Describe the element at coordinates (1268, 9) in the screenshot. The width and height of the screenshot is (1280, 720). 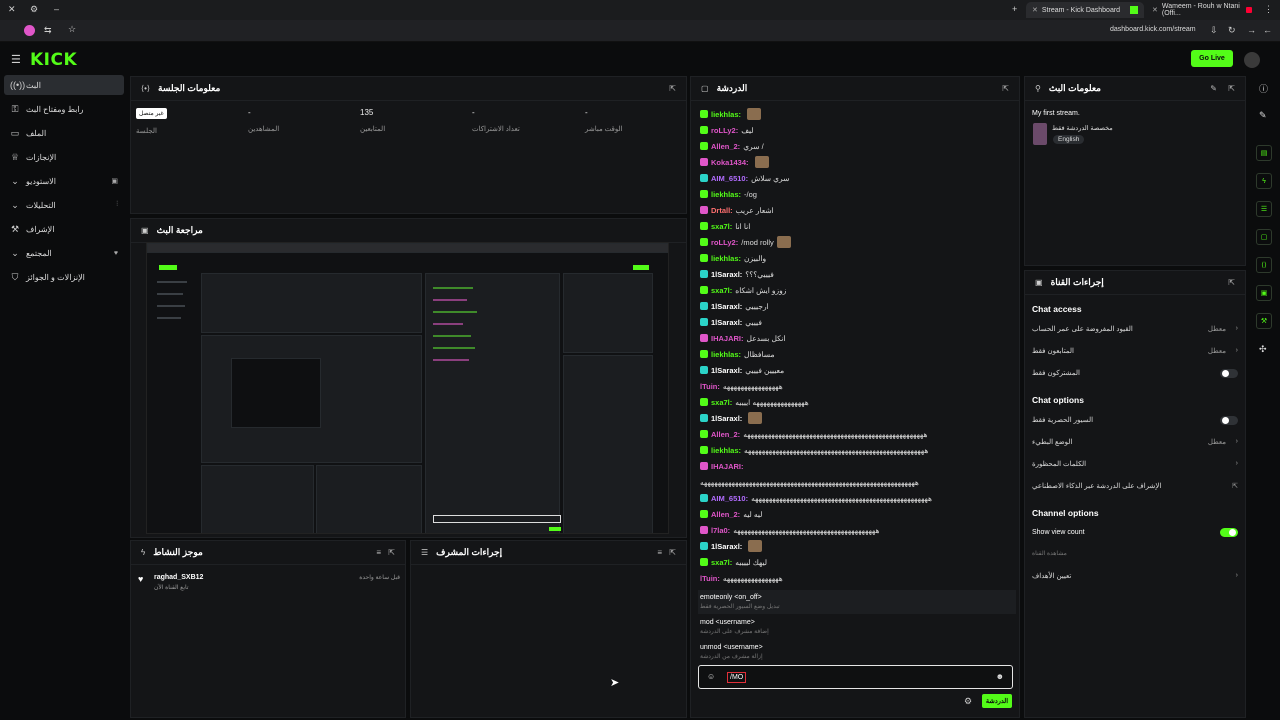
I see `menu-dots-icon: ⋮` at that location.